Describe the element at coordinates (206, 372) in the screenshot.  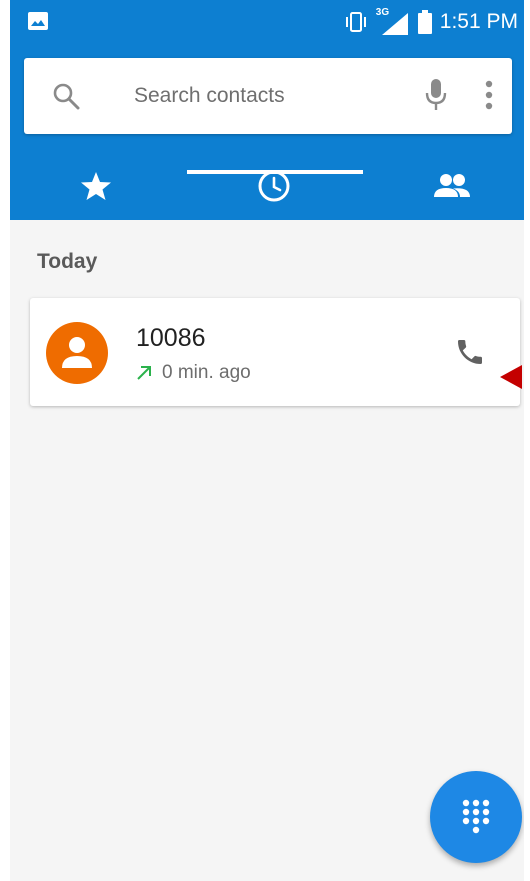
I see `call-time: 0 min. ago` at that location.